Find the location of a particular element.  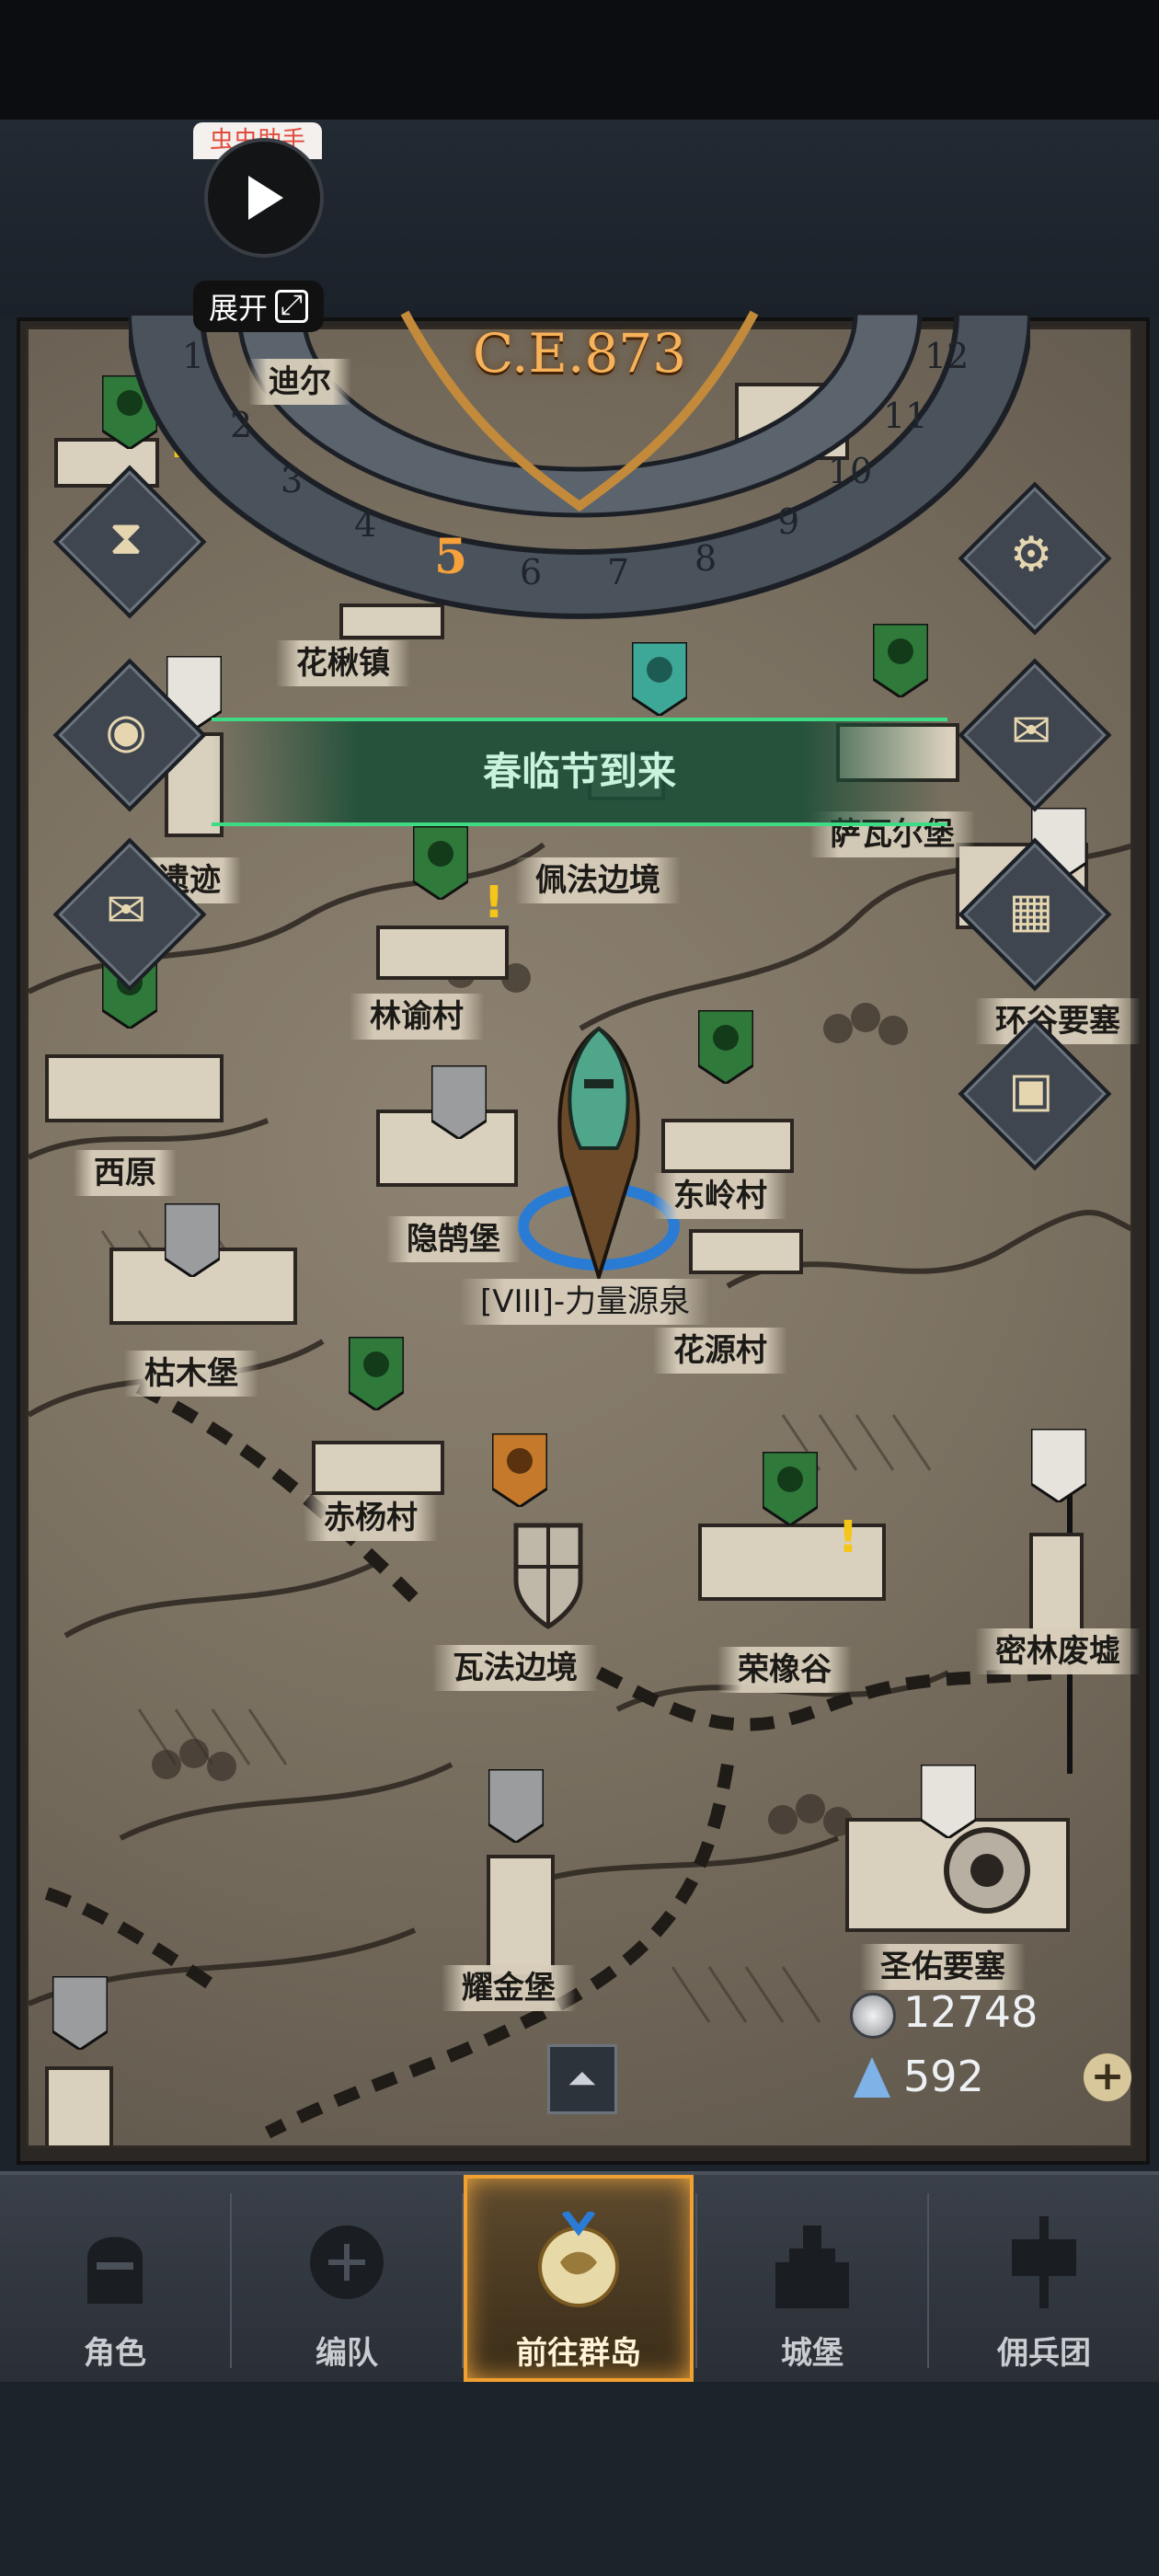

location-label: 枯木堡 is located at coordinates (191, 1374).